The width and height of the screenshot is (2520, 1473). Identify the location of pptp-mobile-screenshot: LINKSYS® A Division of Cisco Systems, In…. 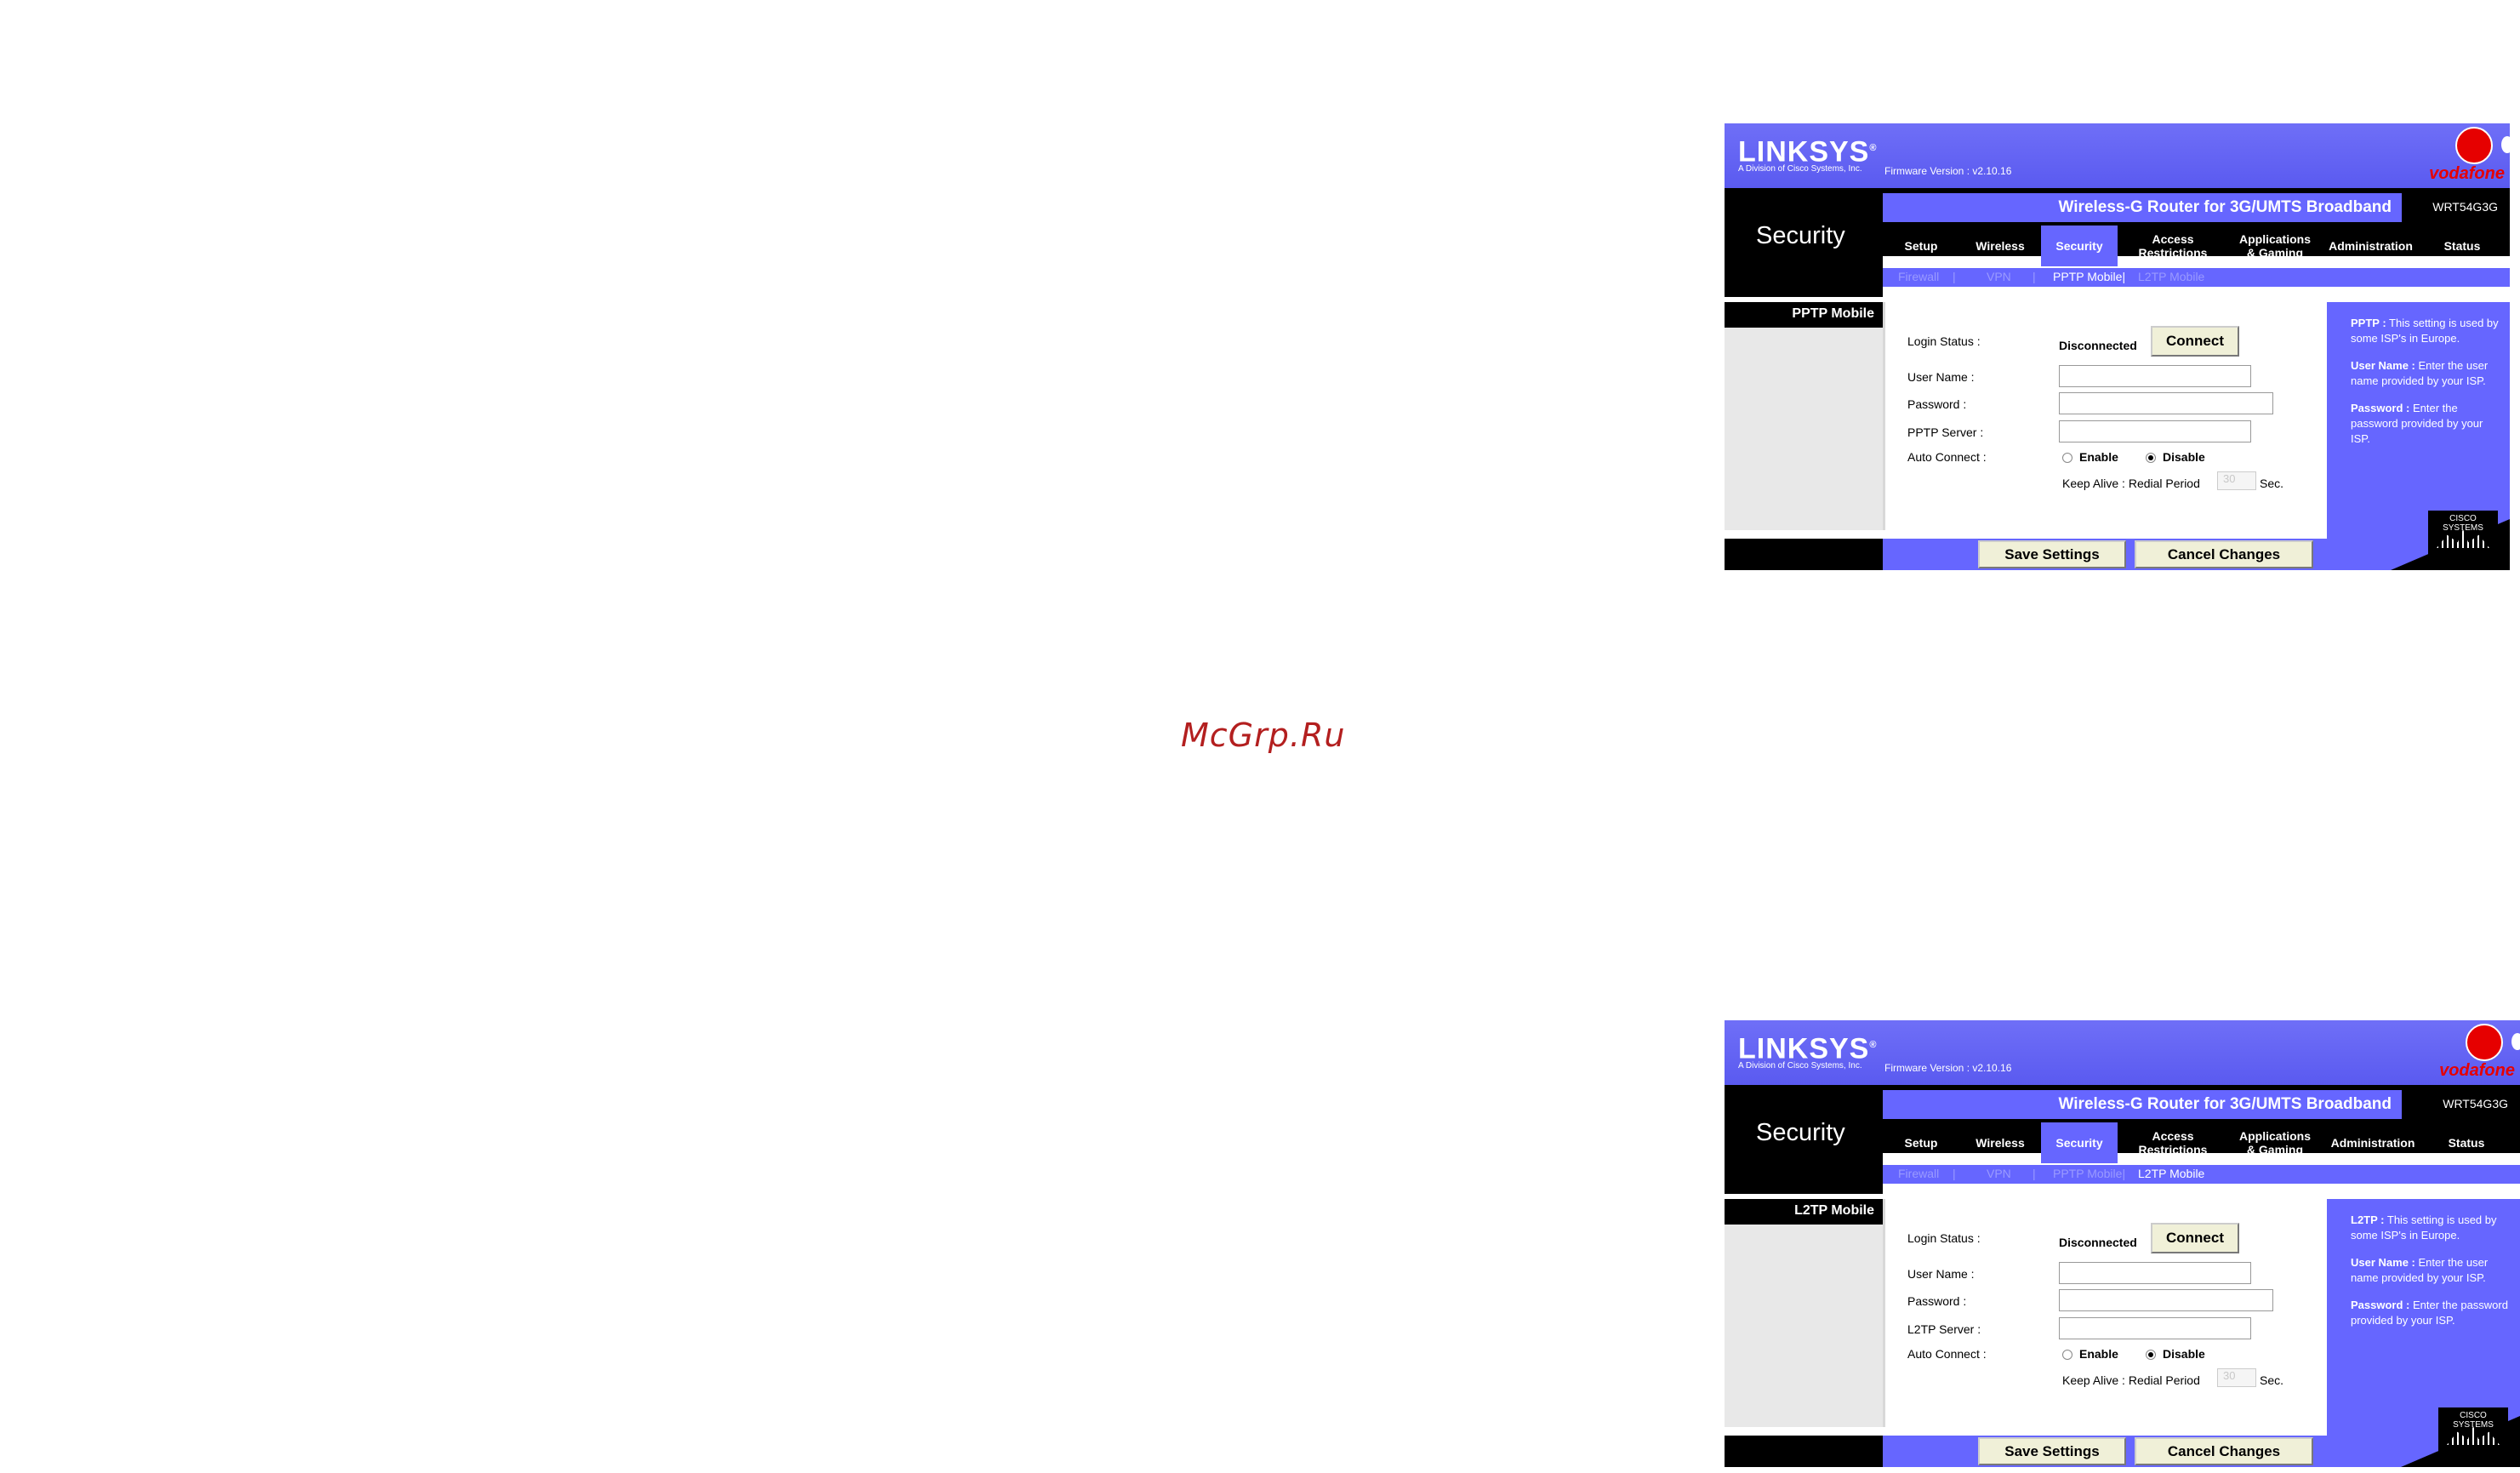
(2117, 346).